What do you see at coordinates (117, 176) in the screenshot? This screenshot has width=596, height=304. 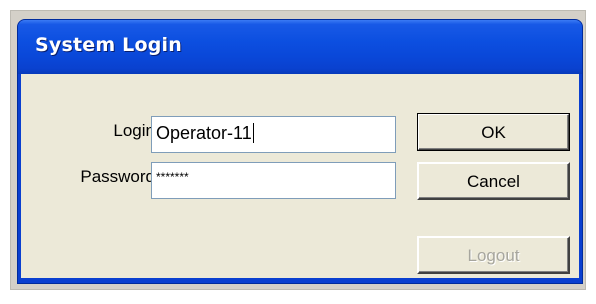 I see `password-label: Password` at bounding box center [117, 176].